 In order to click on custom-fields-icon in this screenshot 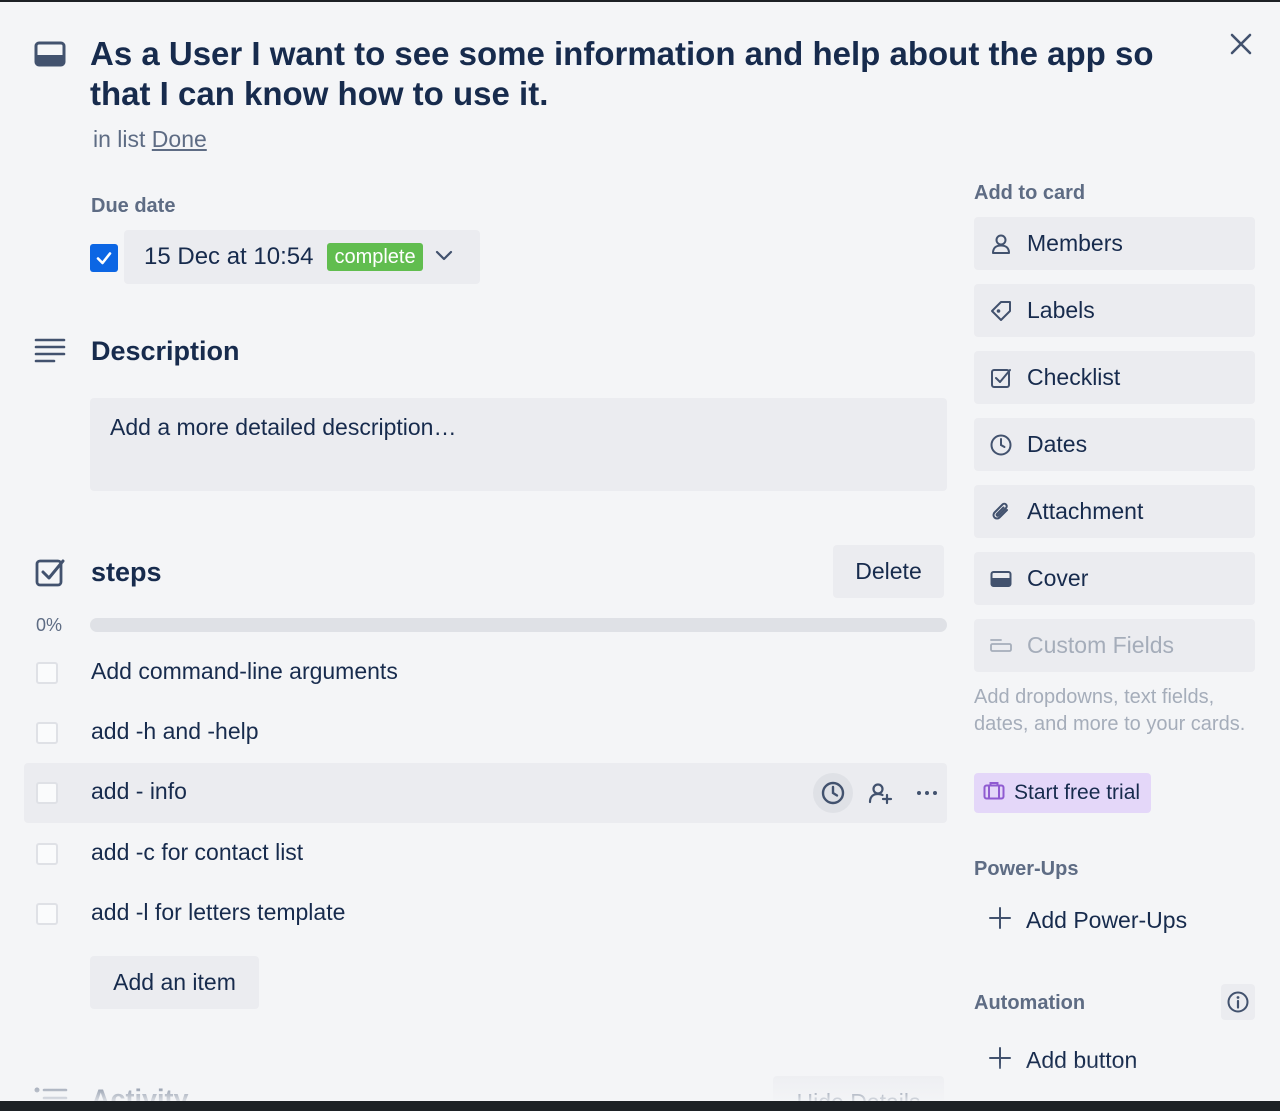, I will do `click(1001, 646)`.